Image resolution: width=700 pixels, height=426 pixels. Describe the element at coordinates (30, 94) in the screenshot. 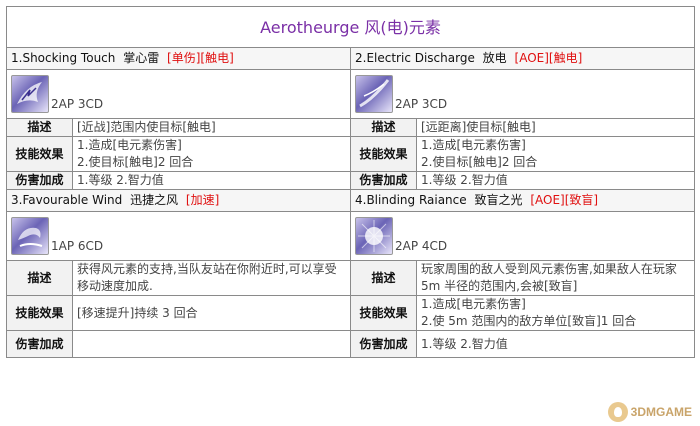

I see `shocking-touch-icon` at that location.